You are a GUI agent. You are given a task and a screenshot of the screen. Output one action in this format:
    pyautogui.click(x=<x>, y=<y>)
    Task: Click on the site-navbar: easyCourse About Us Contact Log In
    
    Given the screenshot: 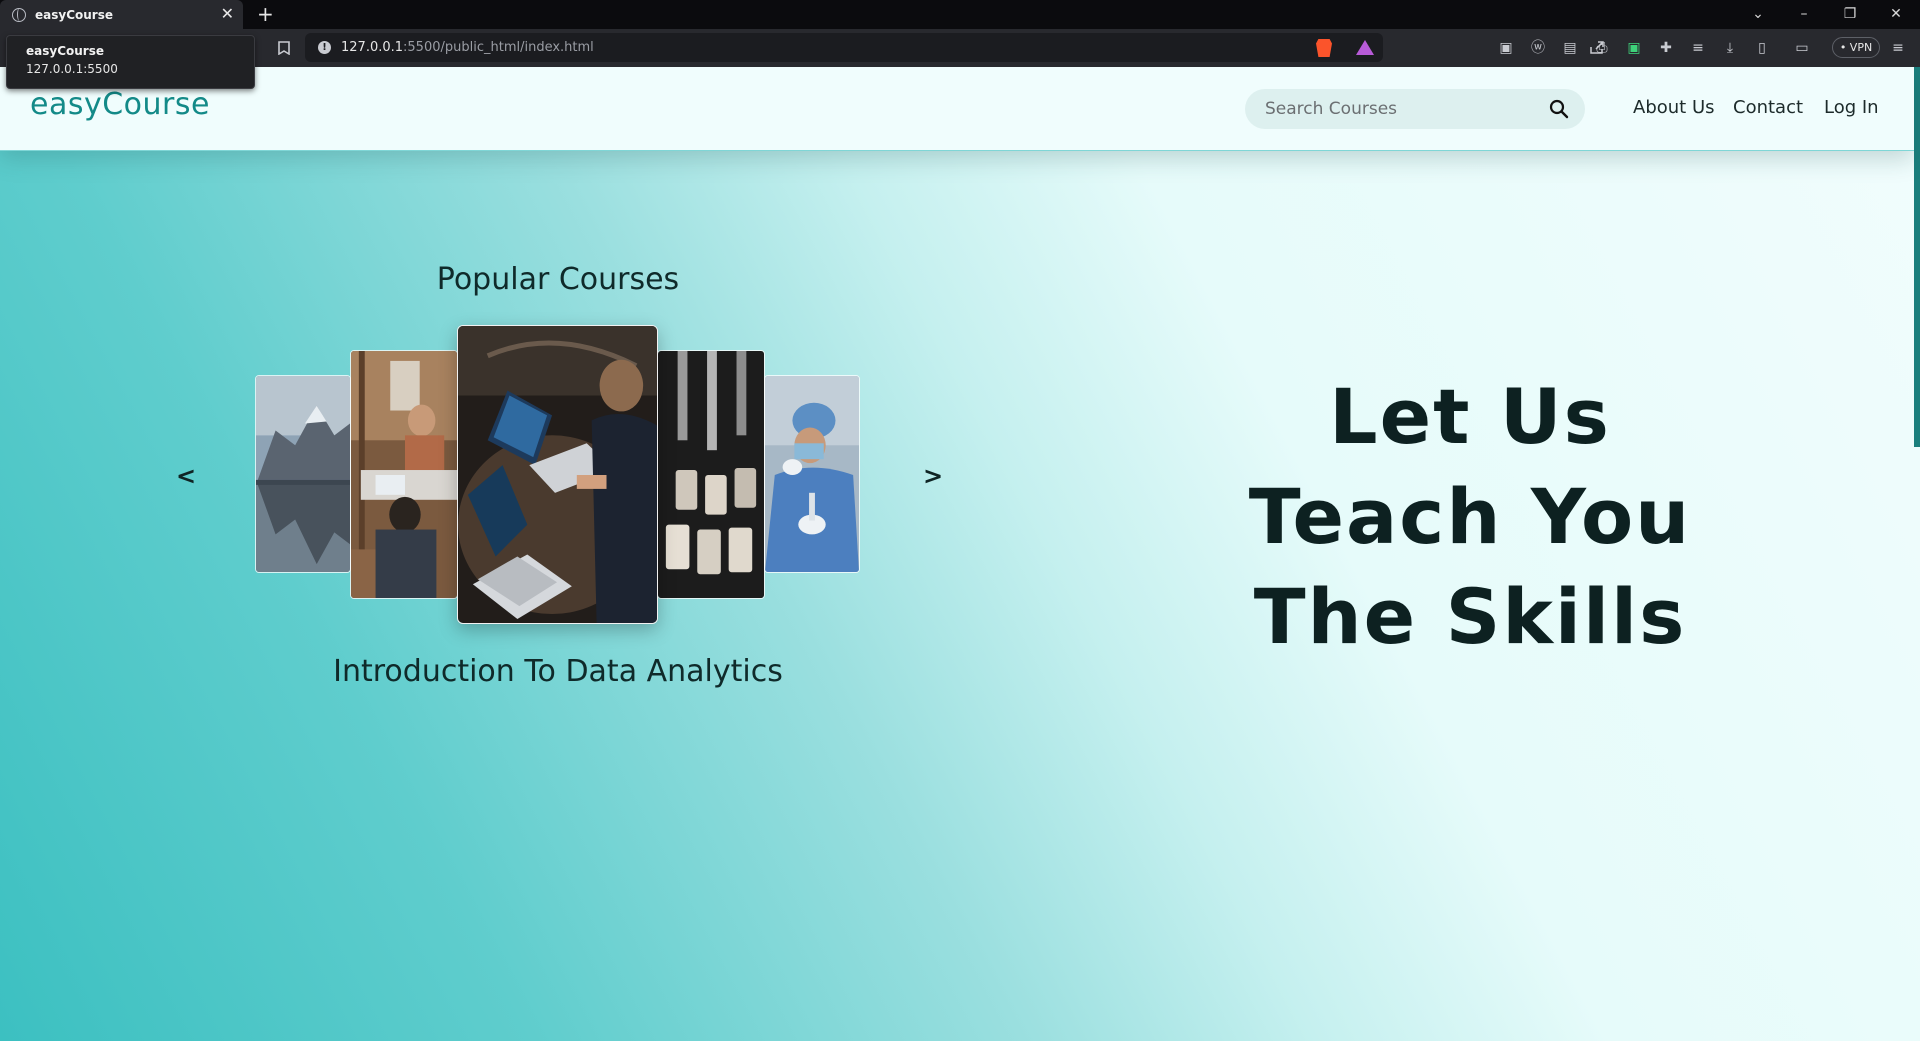 What is the action you would take?
    pyautogui.click(x=957, y=109)
    